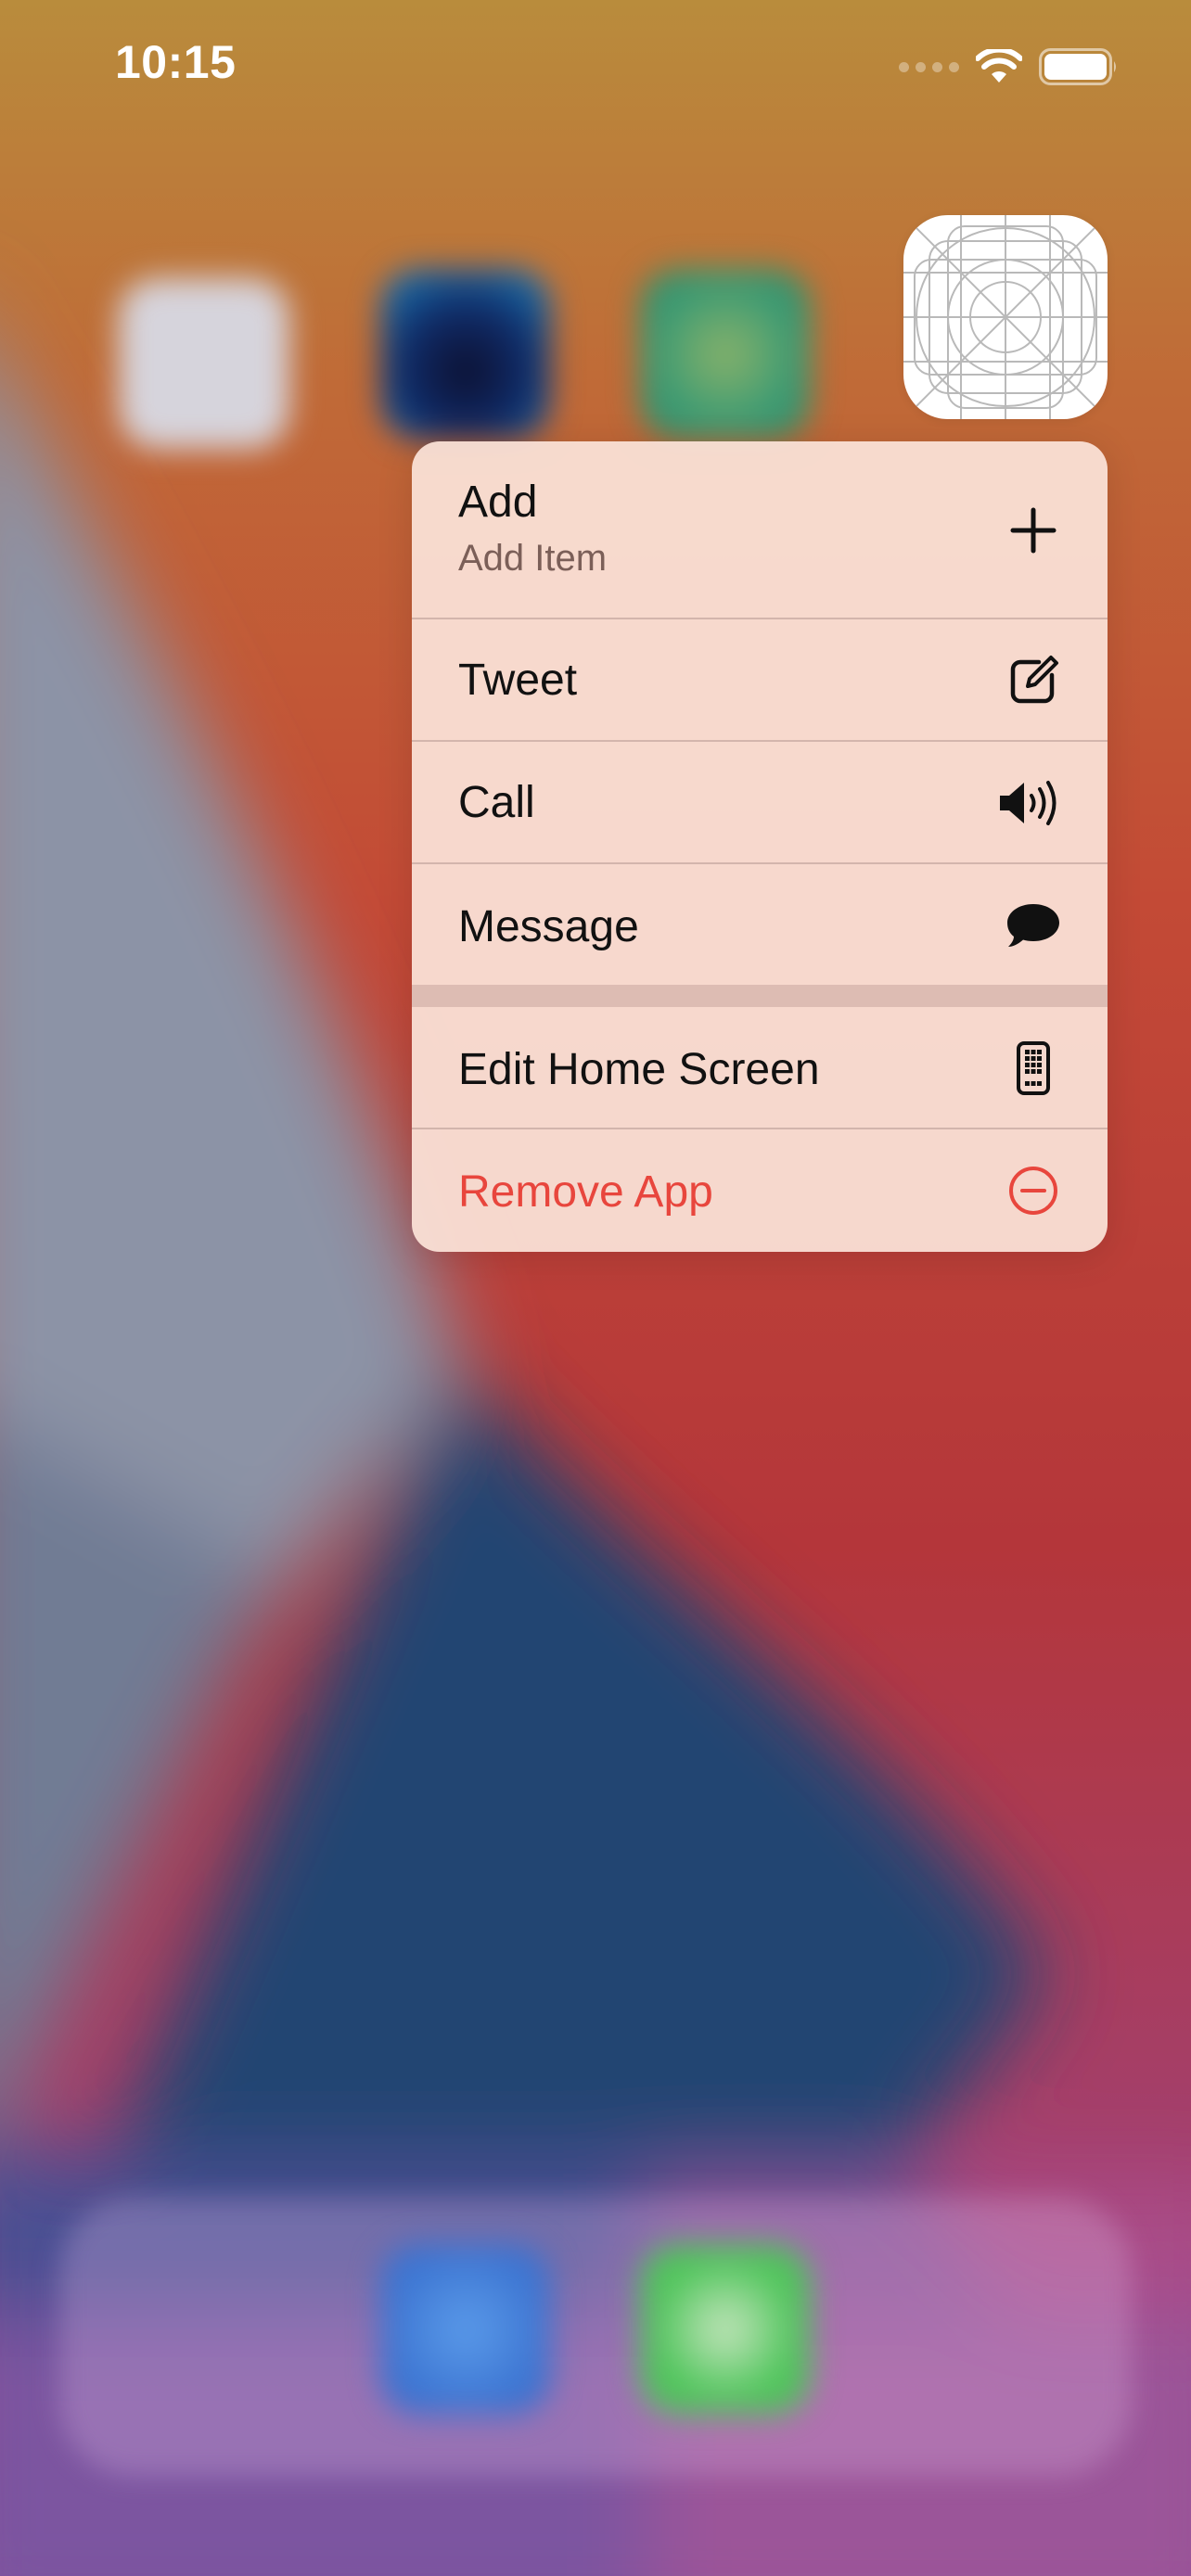 This screenshot has height=2576, width=1191. What do you see at coordinates (585, 1192) in the screenshot?
I see `menu-item-title: Remove App` at bounding box center [585, 1192].